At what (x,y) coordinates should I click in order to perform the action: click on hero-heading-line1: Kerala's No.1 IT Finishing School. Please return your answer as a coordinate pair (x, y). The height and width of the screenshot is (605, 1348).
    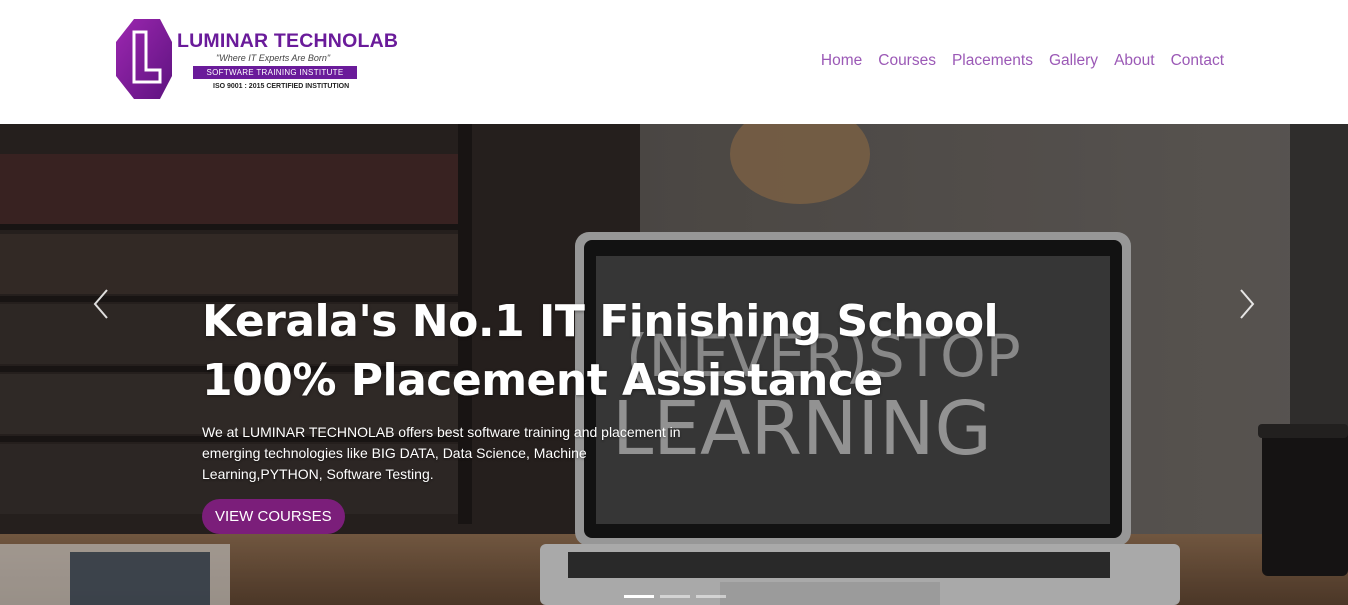
    Looking at the image, I should click on (600, 321).